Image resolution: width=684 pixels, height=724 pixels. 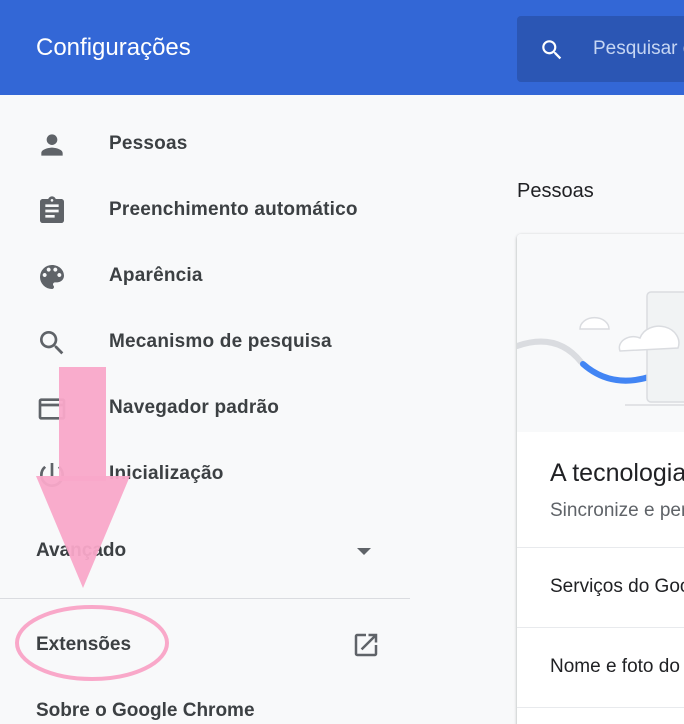 I want to click on sidebar-item-startup: Inicialização, so click(x=205, y=472).